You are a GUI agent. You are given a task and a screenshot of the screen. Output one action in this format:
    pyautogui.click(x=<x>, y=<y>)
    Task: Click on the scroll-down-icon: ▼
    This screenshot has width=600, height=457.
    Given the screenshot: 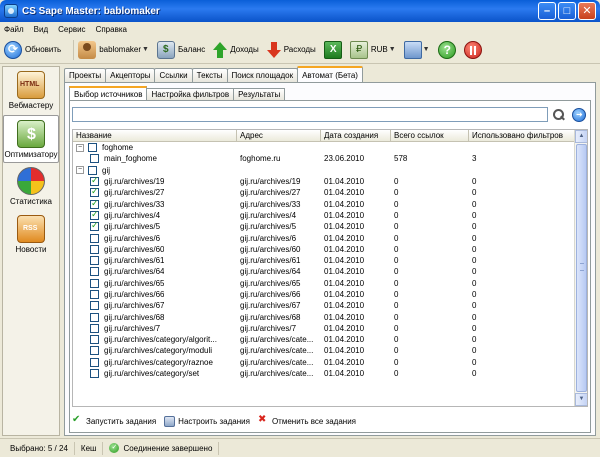 What is the action you would take?
    pyautogui.click(x=581, y=399)
    